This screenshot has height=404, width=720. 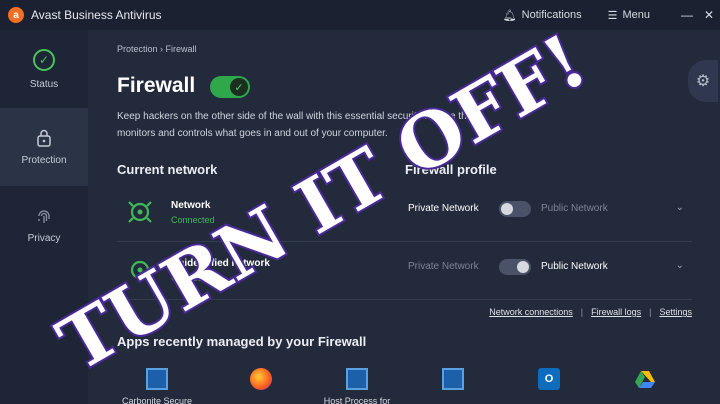 I want to click on check-icon: ✓, so click(x=239, y=87).